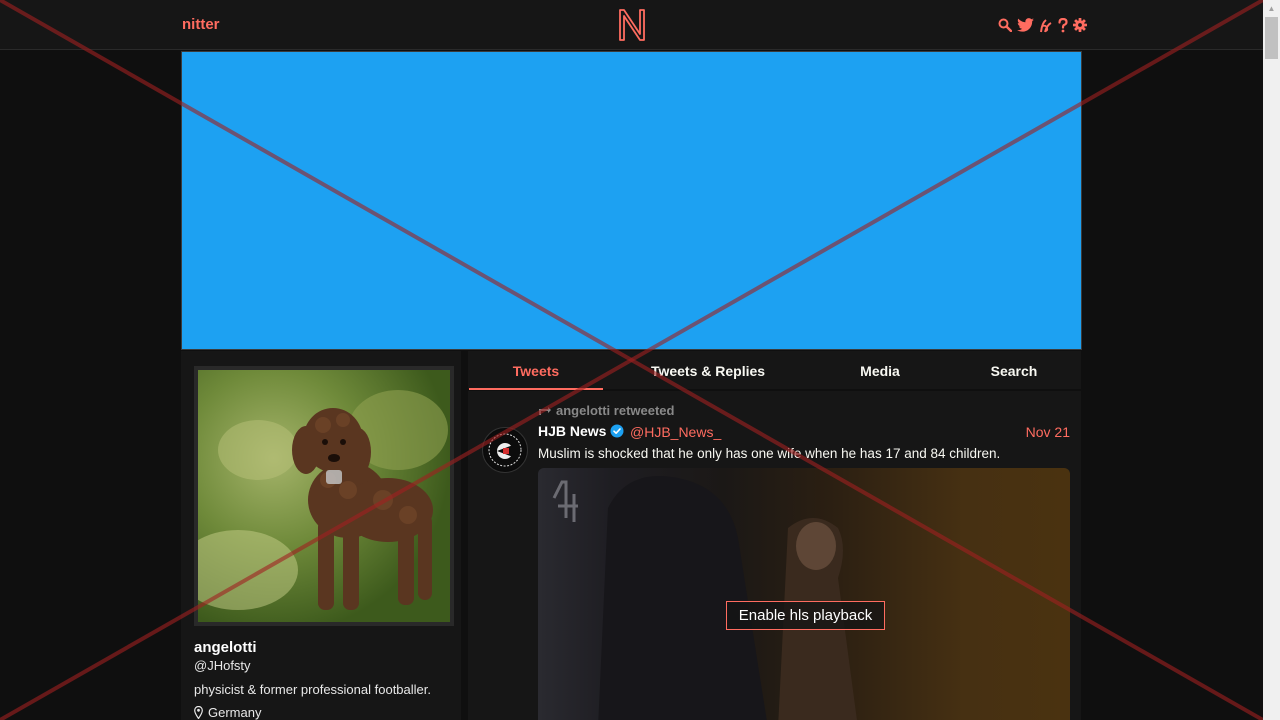 Image resolution: width=1280 pixels, height=720 pixels. I want to click on tweet-author-avatar, so click(505, 450).